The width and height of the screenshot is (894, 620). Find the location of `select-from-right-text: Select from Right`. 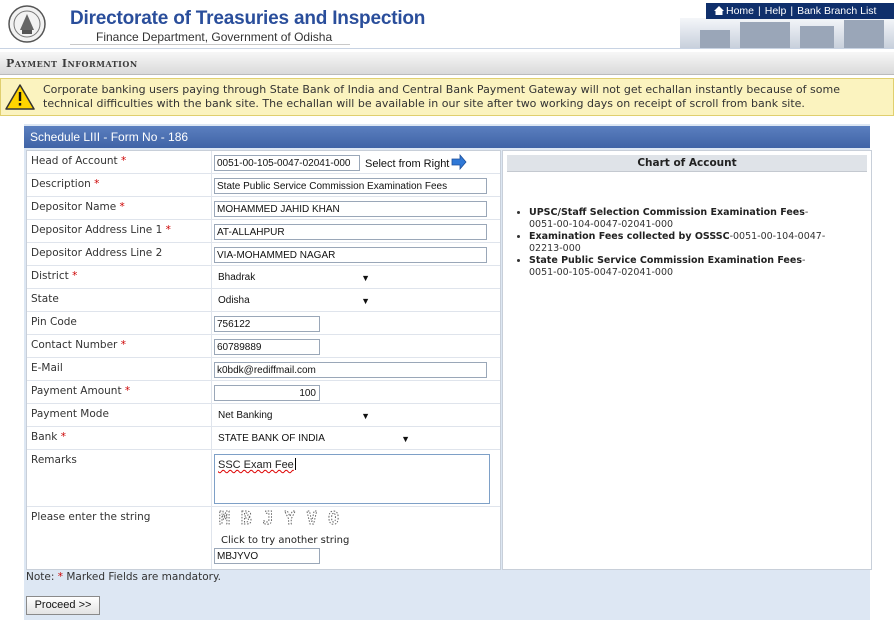

select-from-right-text: Select from Right is located at coordinates (407, 164).